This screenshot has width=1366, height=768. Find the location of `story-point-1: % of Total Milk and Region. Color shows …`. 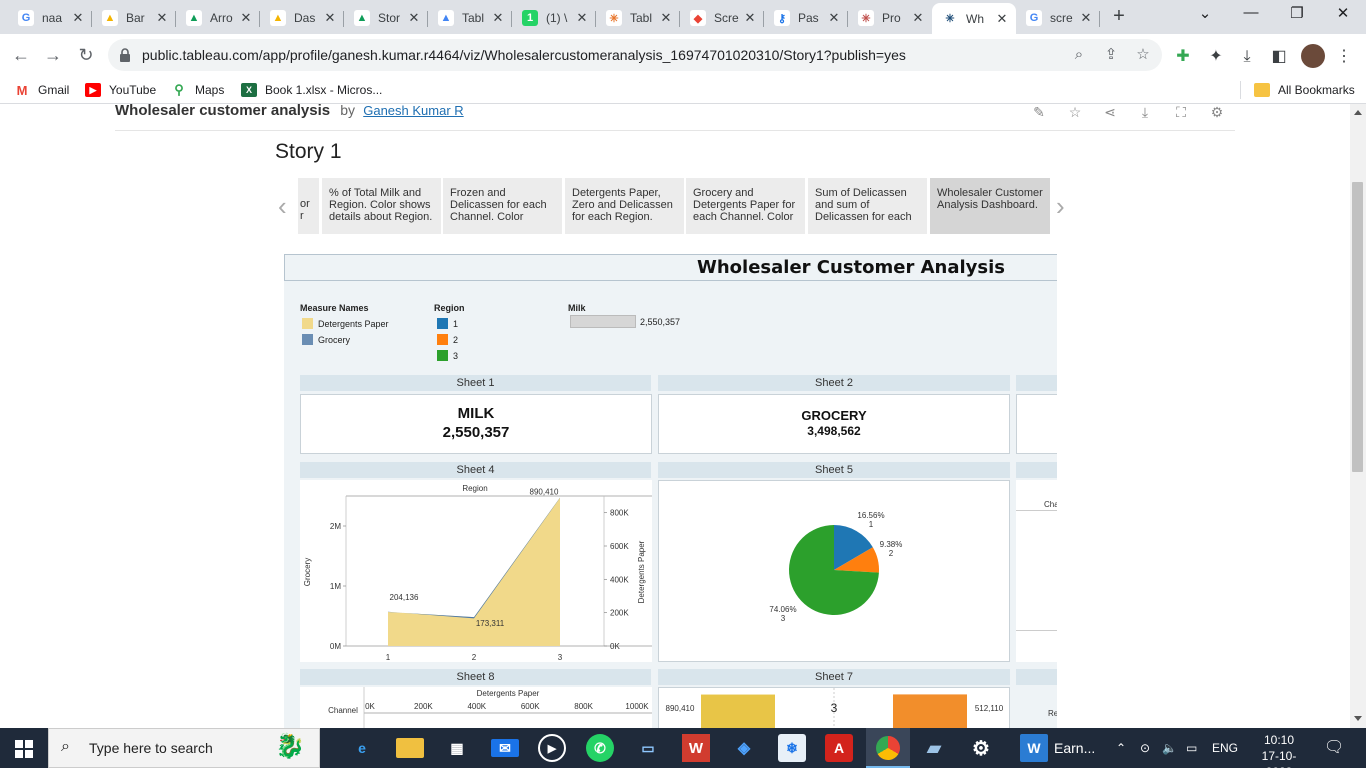

story-point-1: % of Total Milk and Region. Color shows … is located at coordinates (381, 206).